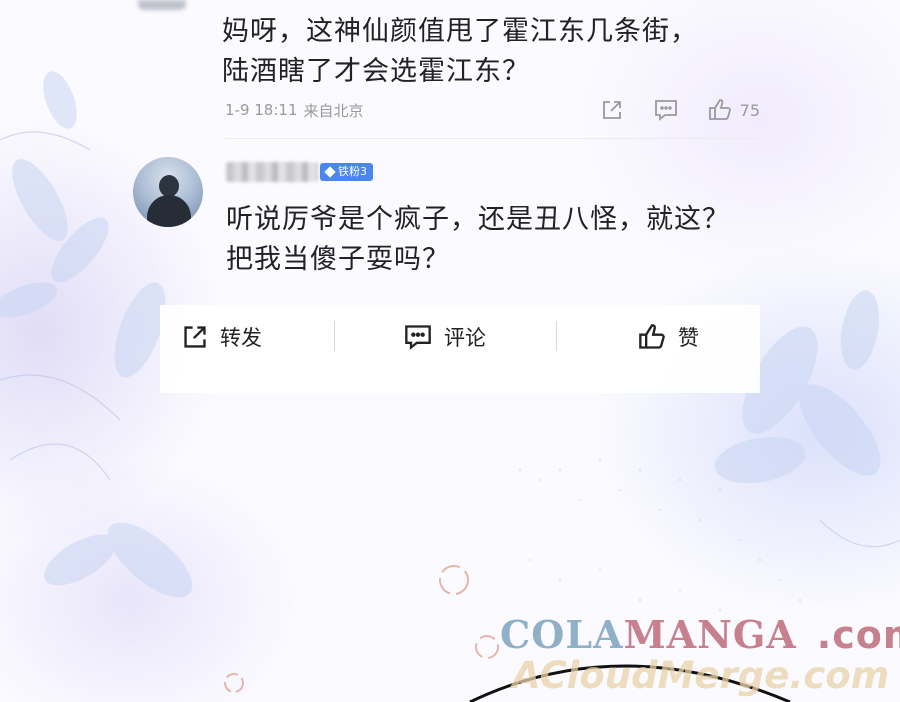  What do you see at coordinates (272, 172) in the screenshot?
I see `username-blurred` at bounding box center [272, 172].